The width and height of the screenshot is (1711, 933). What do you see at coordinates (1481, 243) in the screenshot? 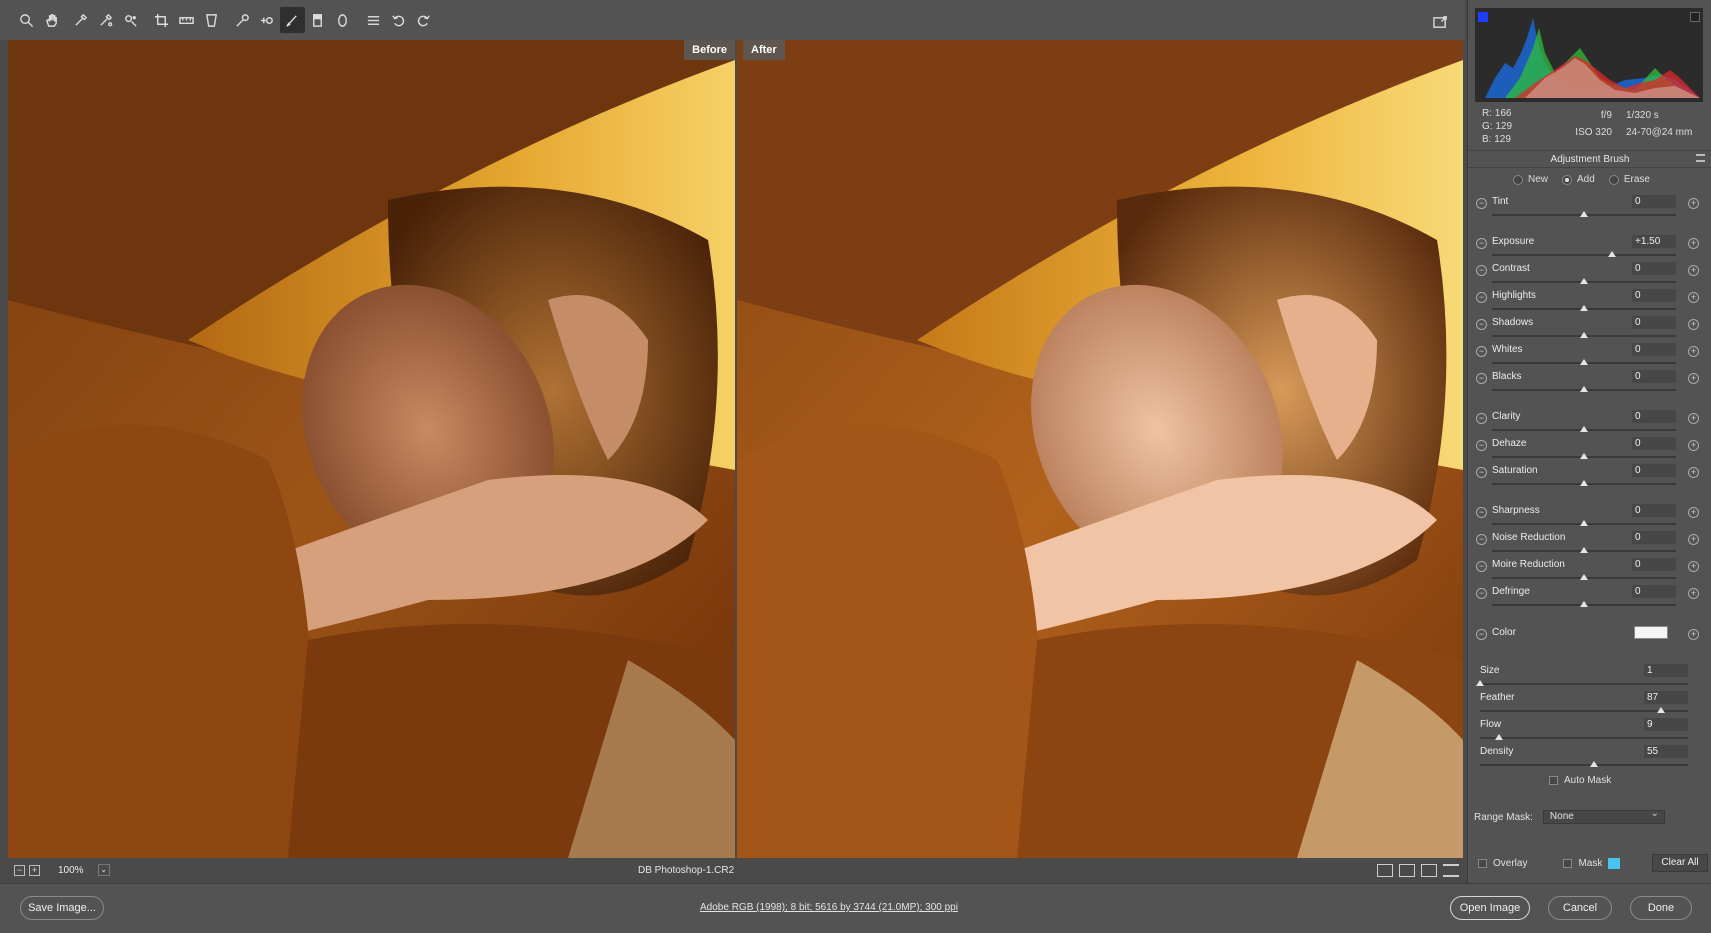
I see `exposure-minus-icon: −` at bounding box center [1481, 243].